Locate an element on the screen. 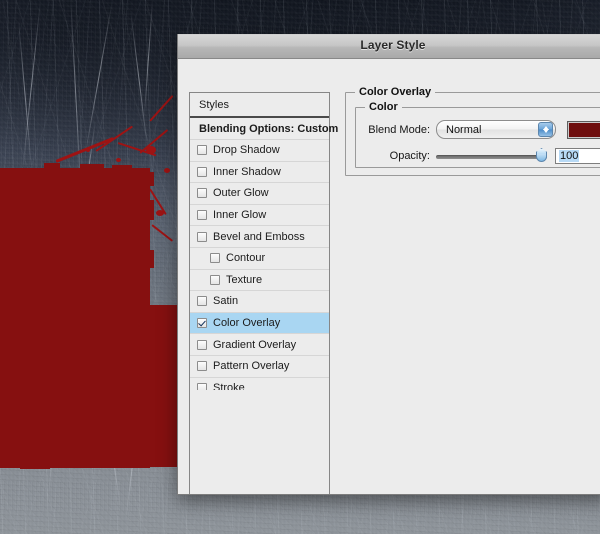  blend-mode-row: Blend Mode: Normal is located at coordinates (478, 129).